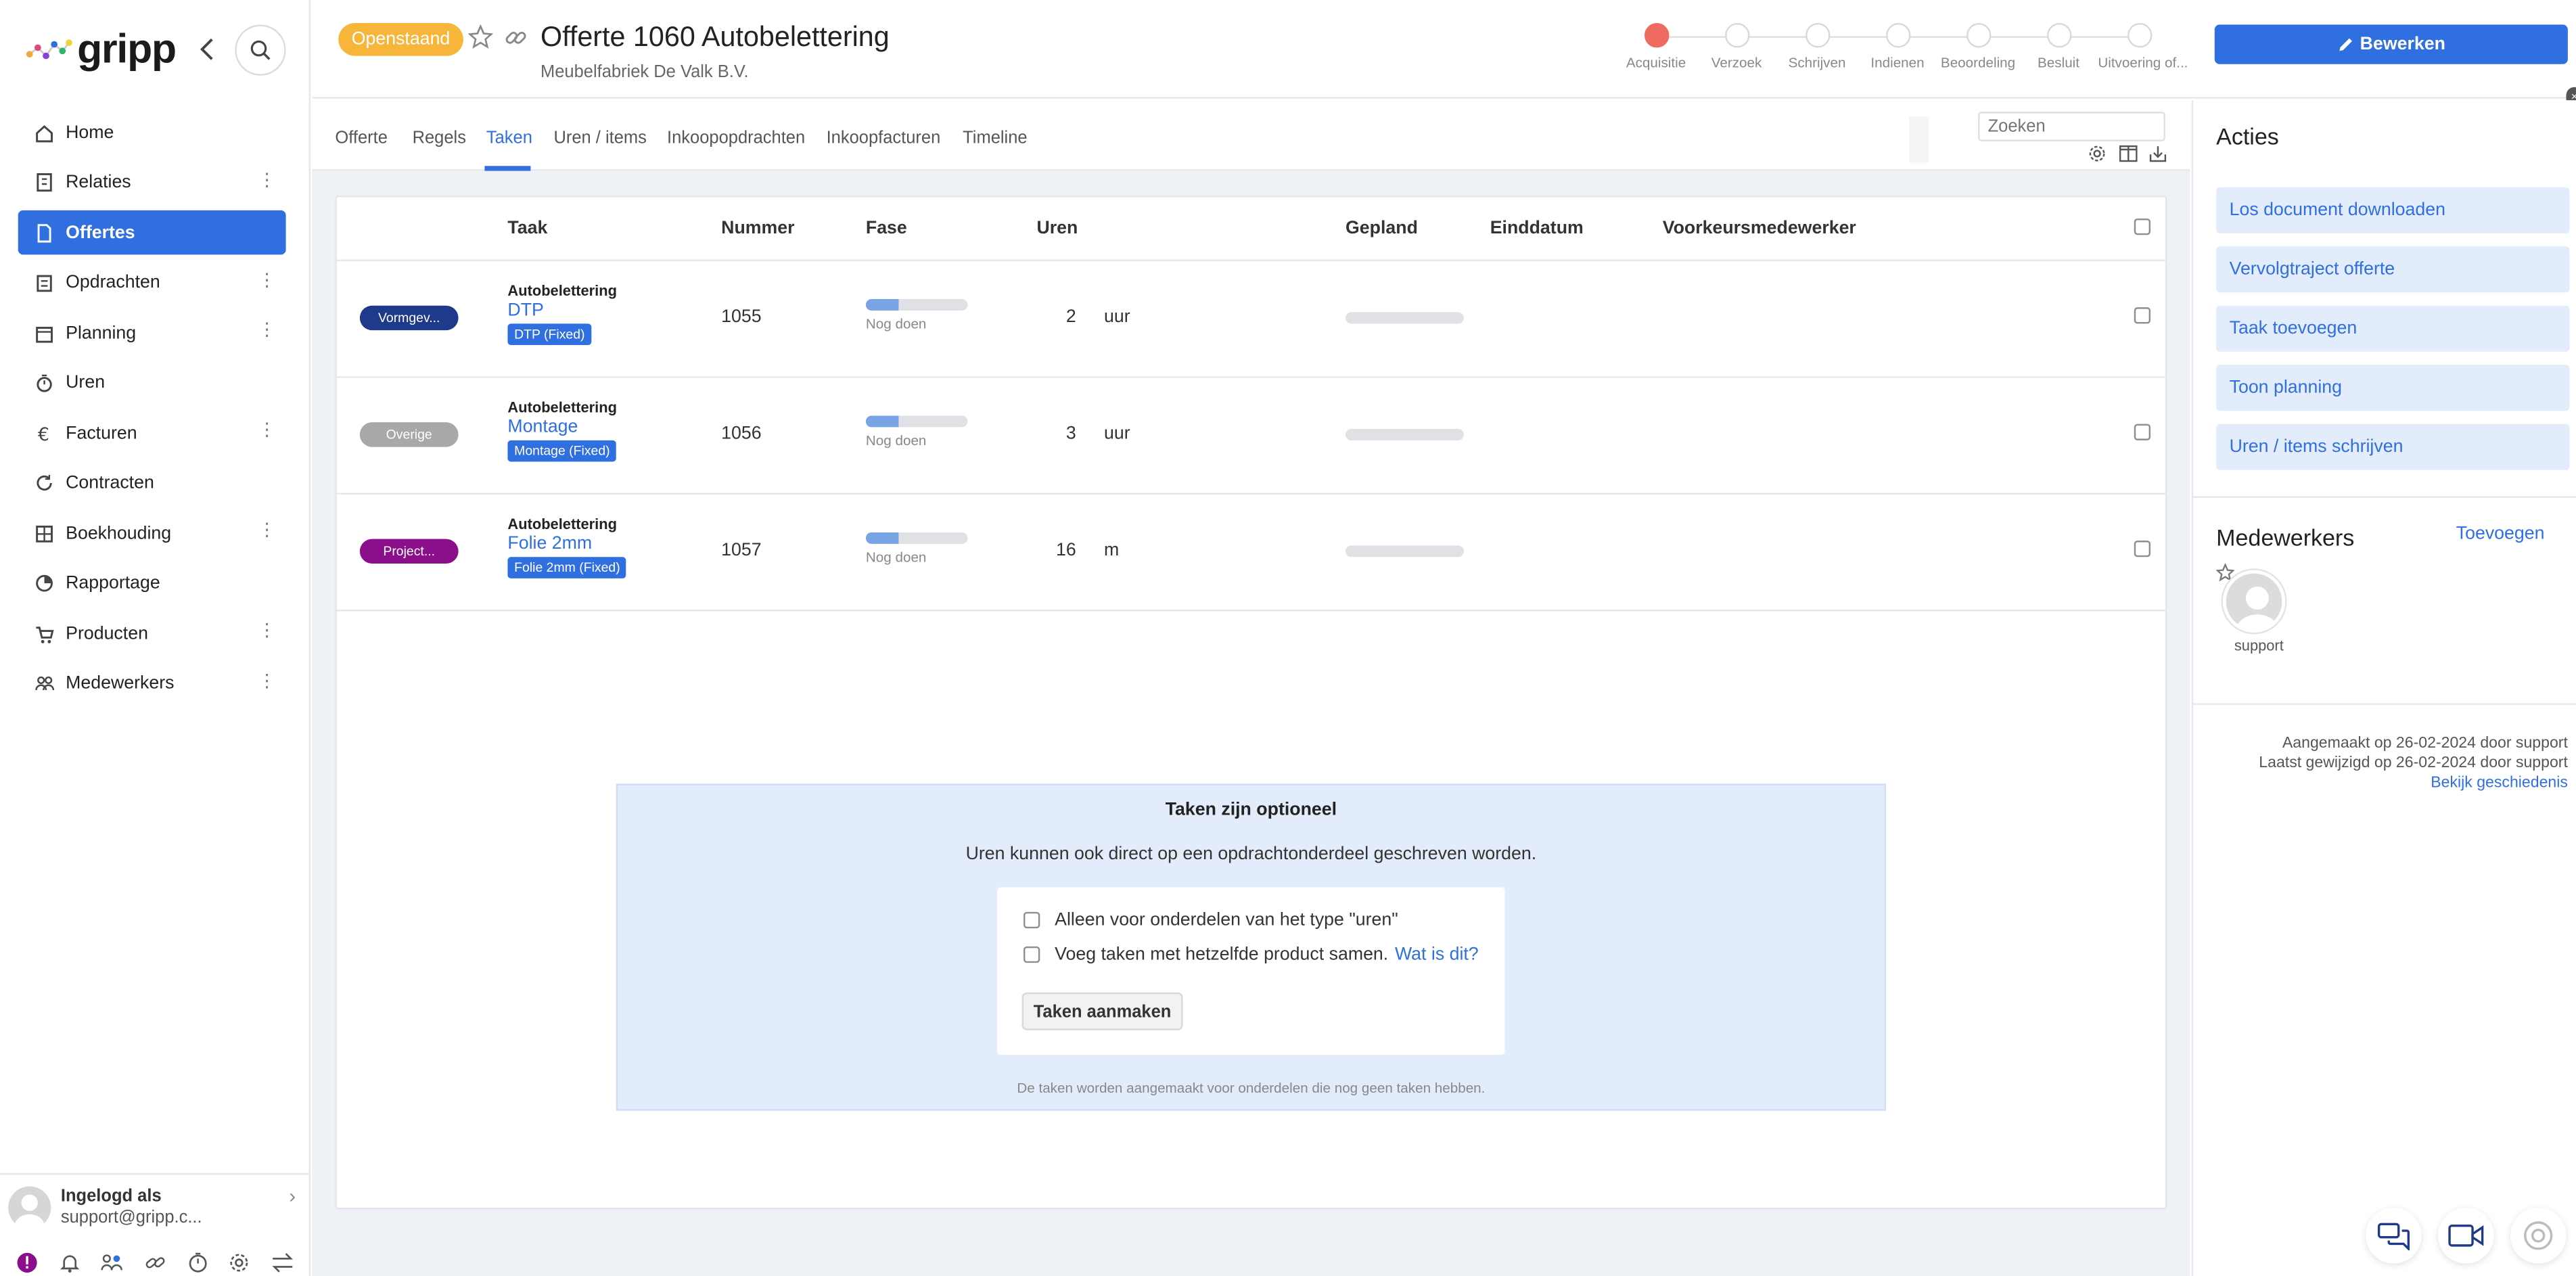 Image resolution: width=2576 pixels, height=1276 pixels. Describe the element at coordinates (1897, 46) in the screenshot. I see `phase-step: Indienen` at that location.